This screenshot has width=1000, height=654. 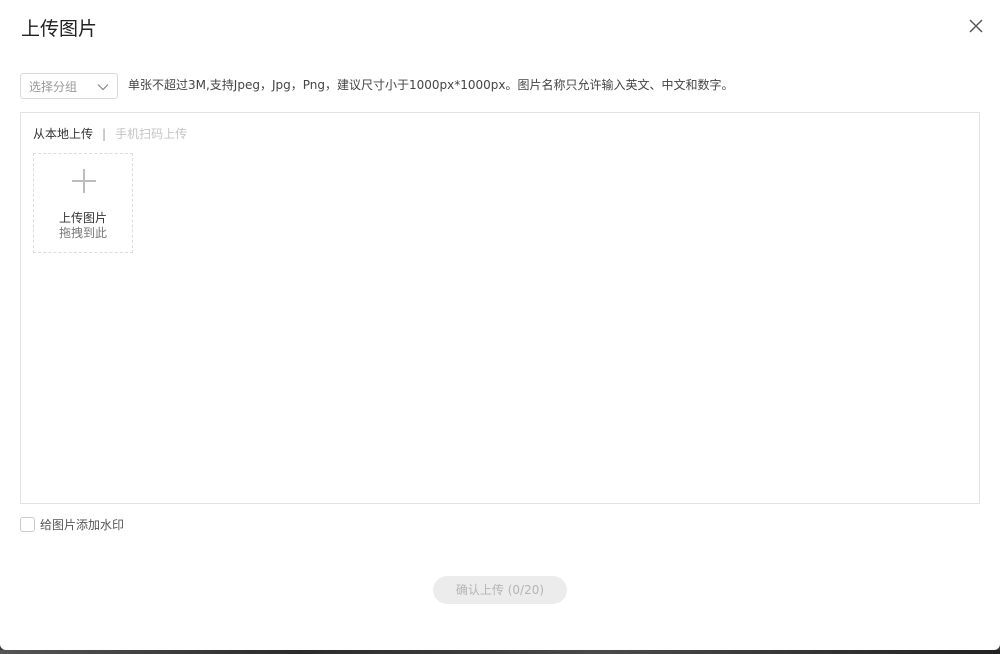 I want to click on group-select: 选择分组, so click(x=69, y=86).